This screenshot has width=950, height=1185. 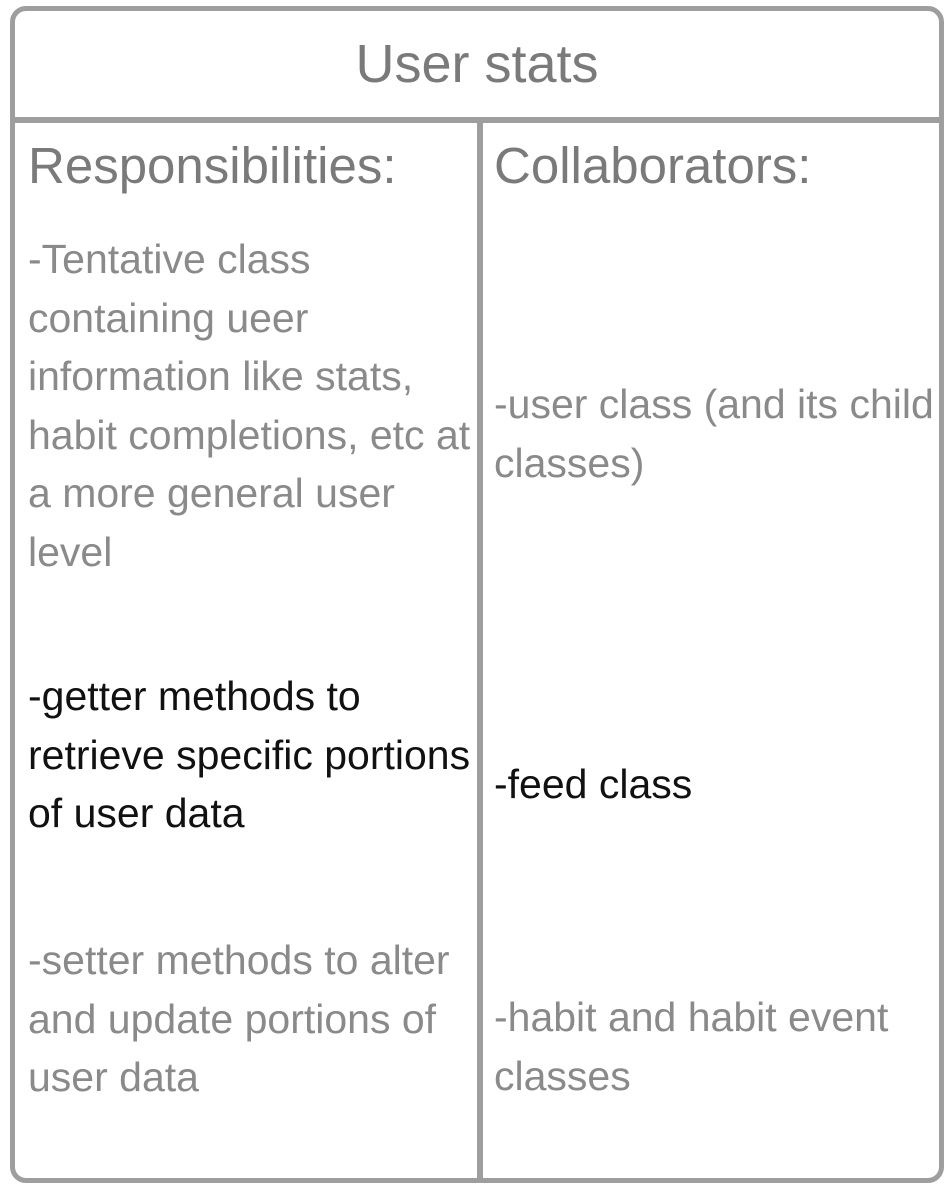 I want to click on column-divider, so click(x=480, y=650).